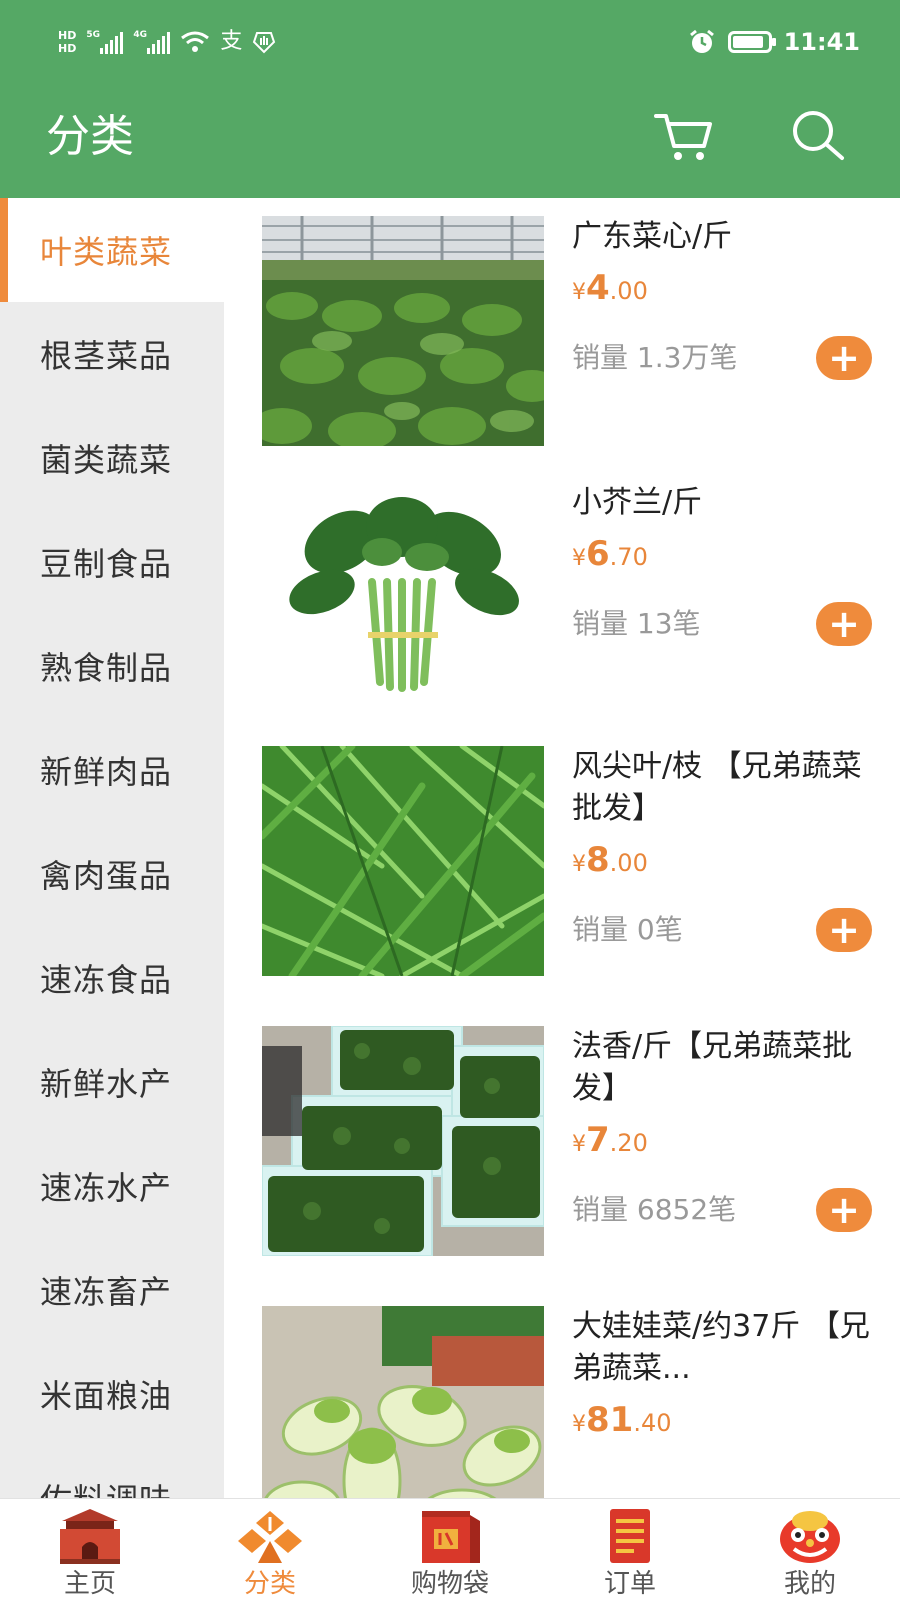  What do you see at coordinates (264, 43) in the screenshot?
I see `hand-icon` at bounding box center [264, 43].